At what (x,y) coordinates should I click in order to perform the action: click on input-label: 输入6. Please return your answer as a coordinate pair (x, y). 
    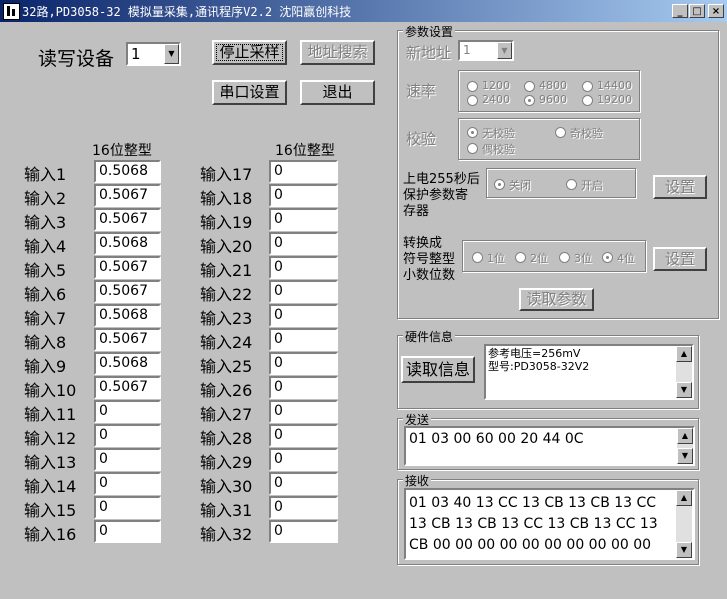
    Looking at the image, I should click on (45, 294).